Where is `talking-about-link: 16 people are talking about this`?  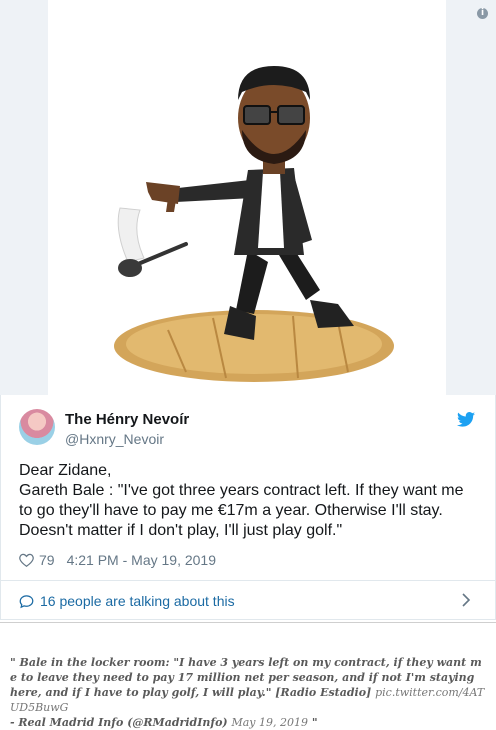 talking-about-link: 16 people are talking about this is located at coordinates (127, 601).